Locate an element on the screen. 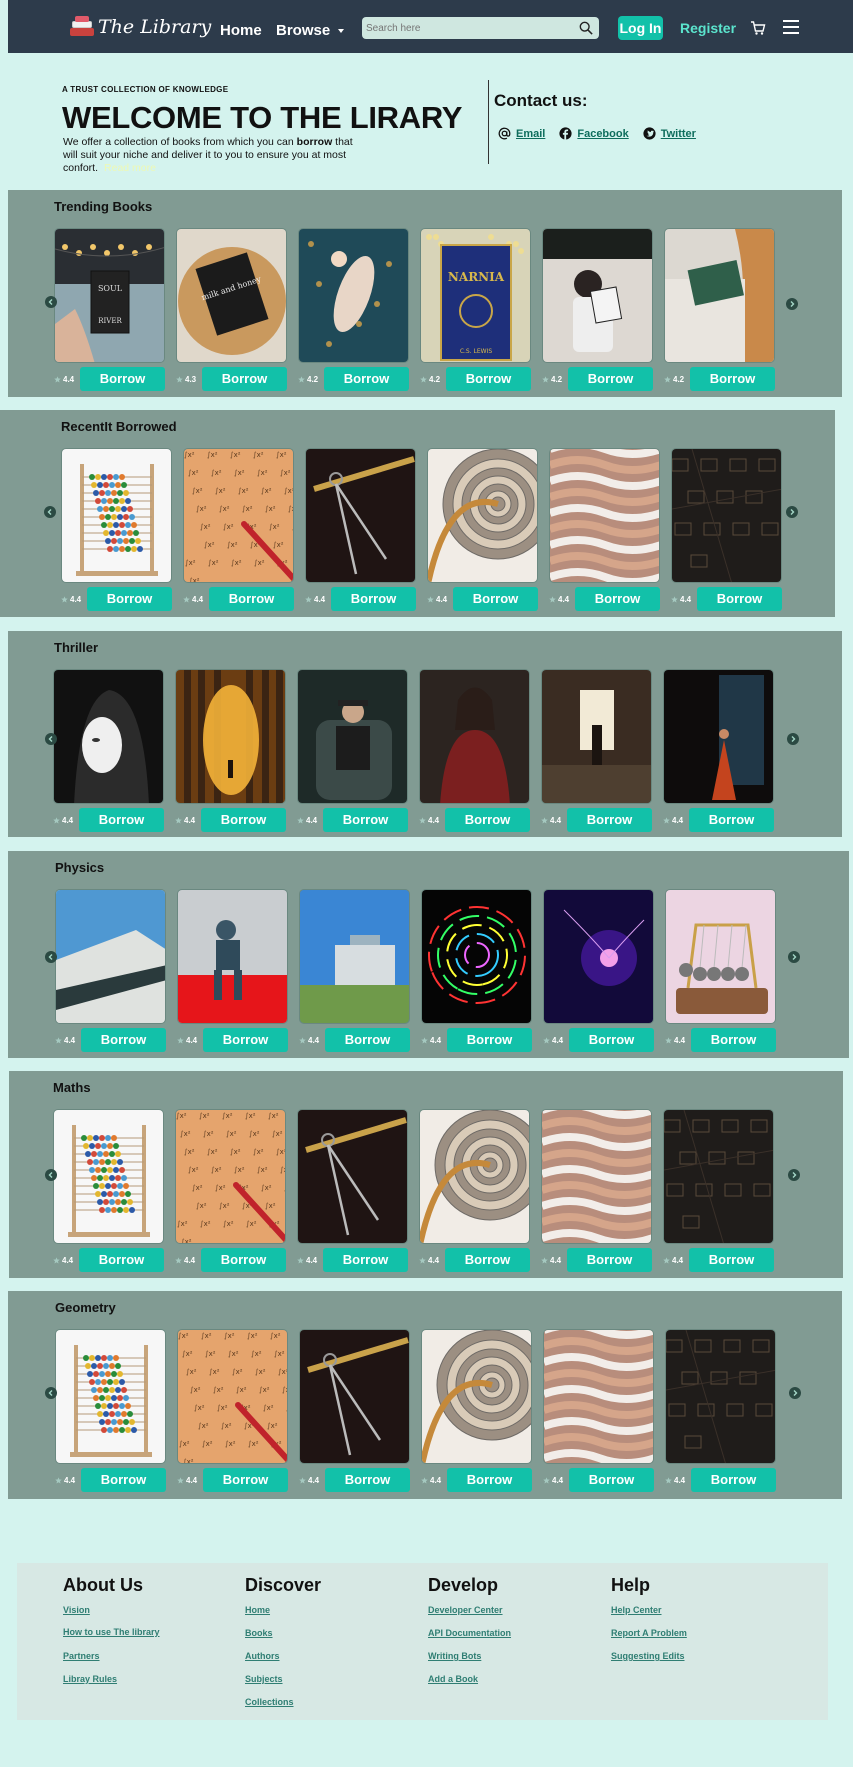 The height and width of the screenshot is (1767, 853). footer-link-suggesting-edits: Suggesting Edits is located at coordinates (649, 1656).